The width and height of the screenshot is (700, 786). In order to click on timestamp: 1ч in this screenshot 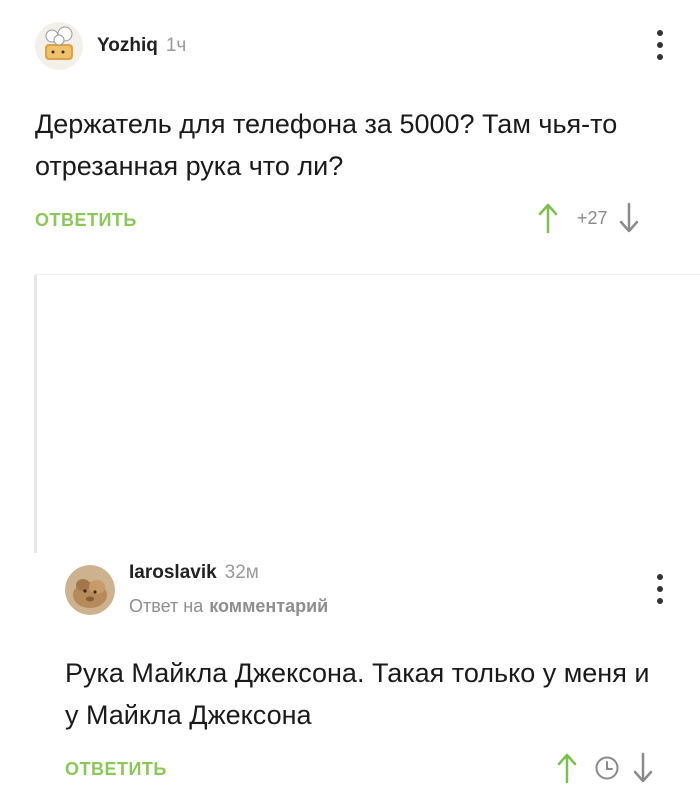, I will do `click(176, 45)`.